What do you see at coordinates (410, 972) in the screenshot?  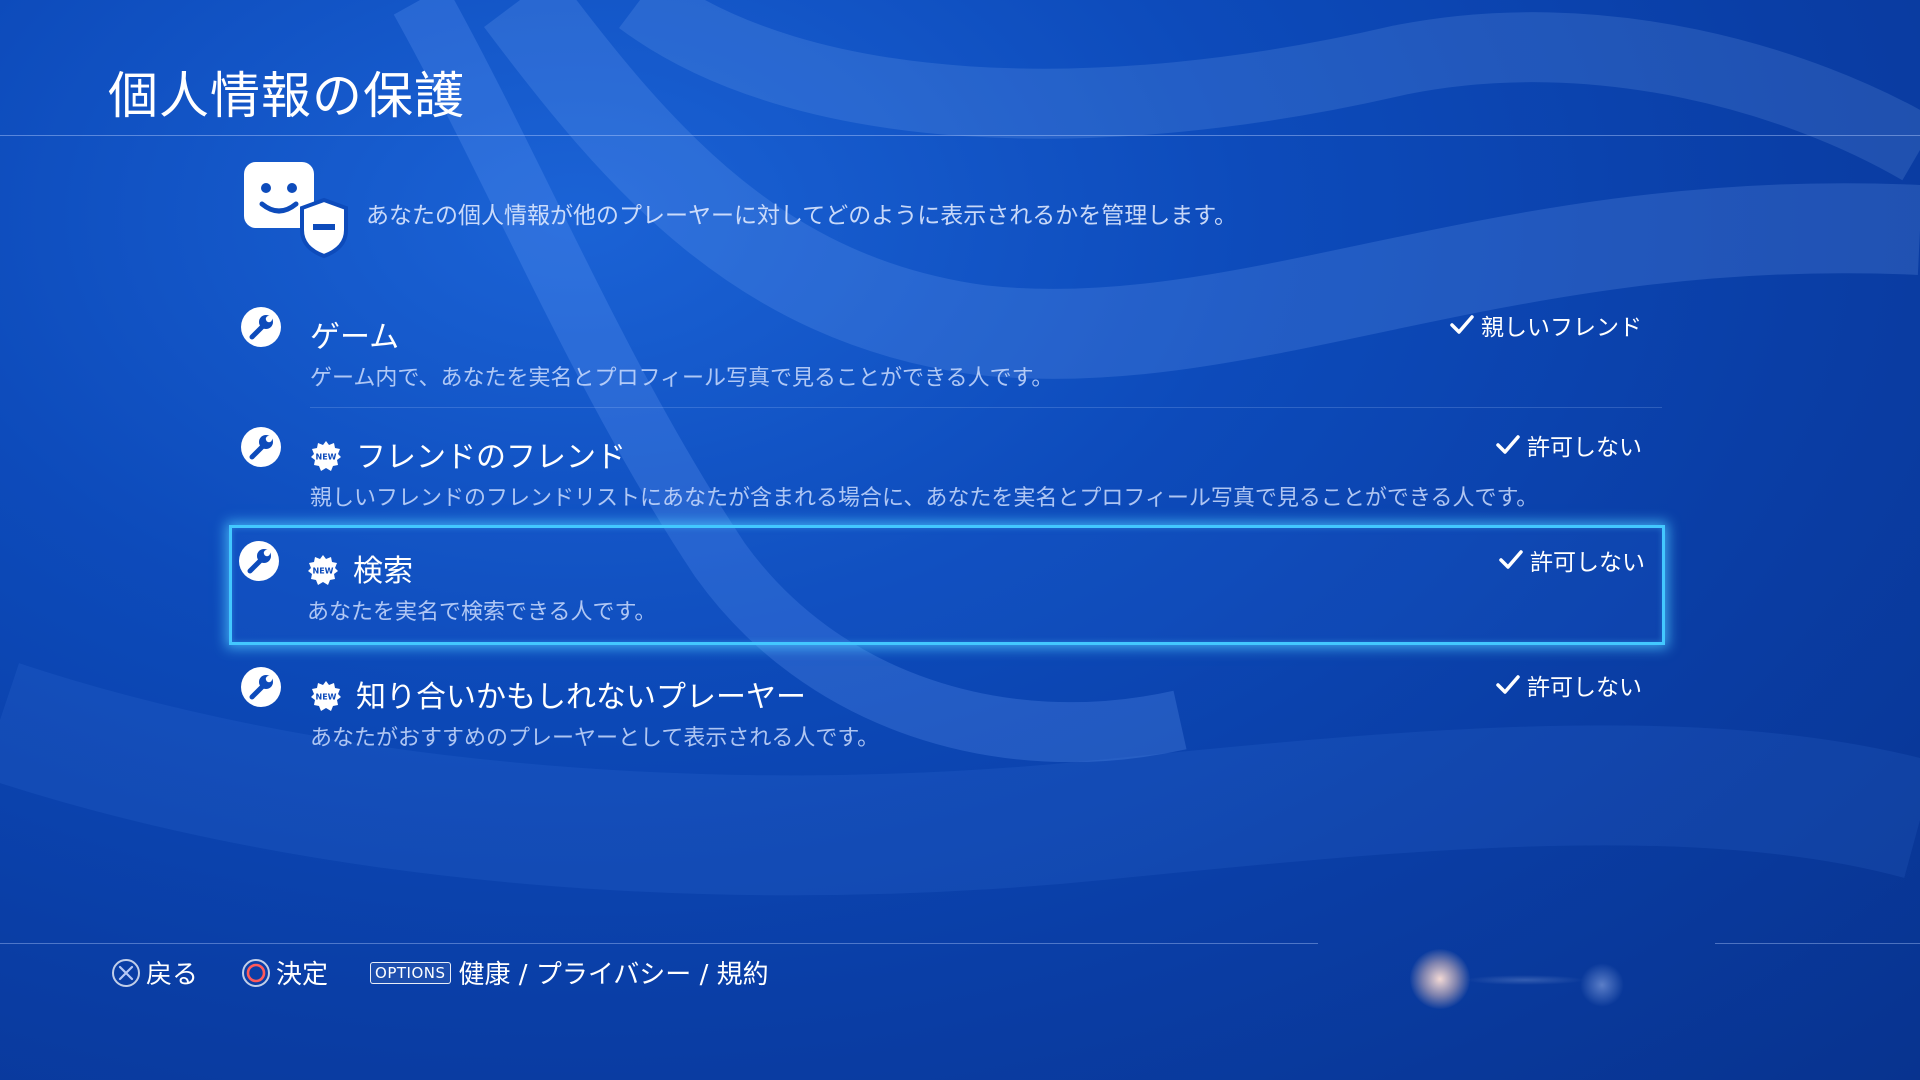 I see `options-button-icon: OPTIONS` at bounding box center [410, 972].